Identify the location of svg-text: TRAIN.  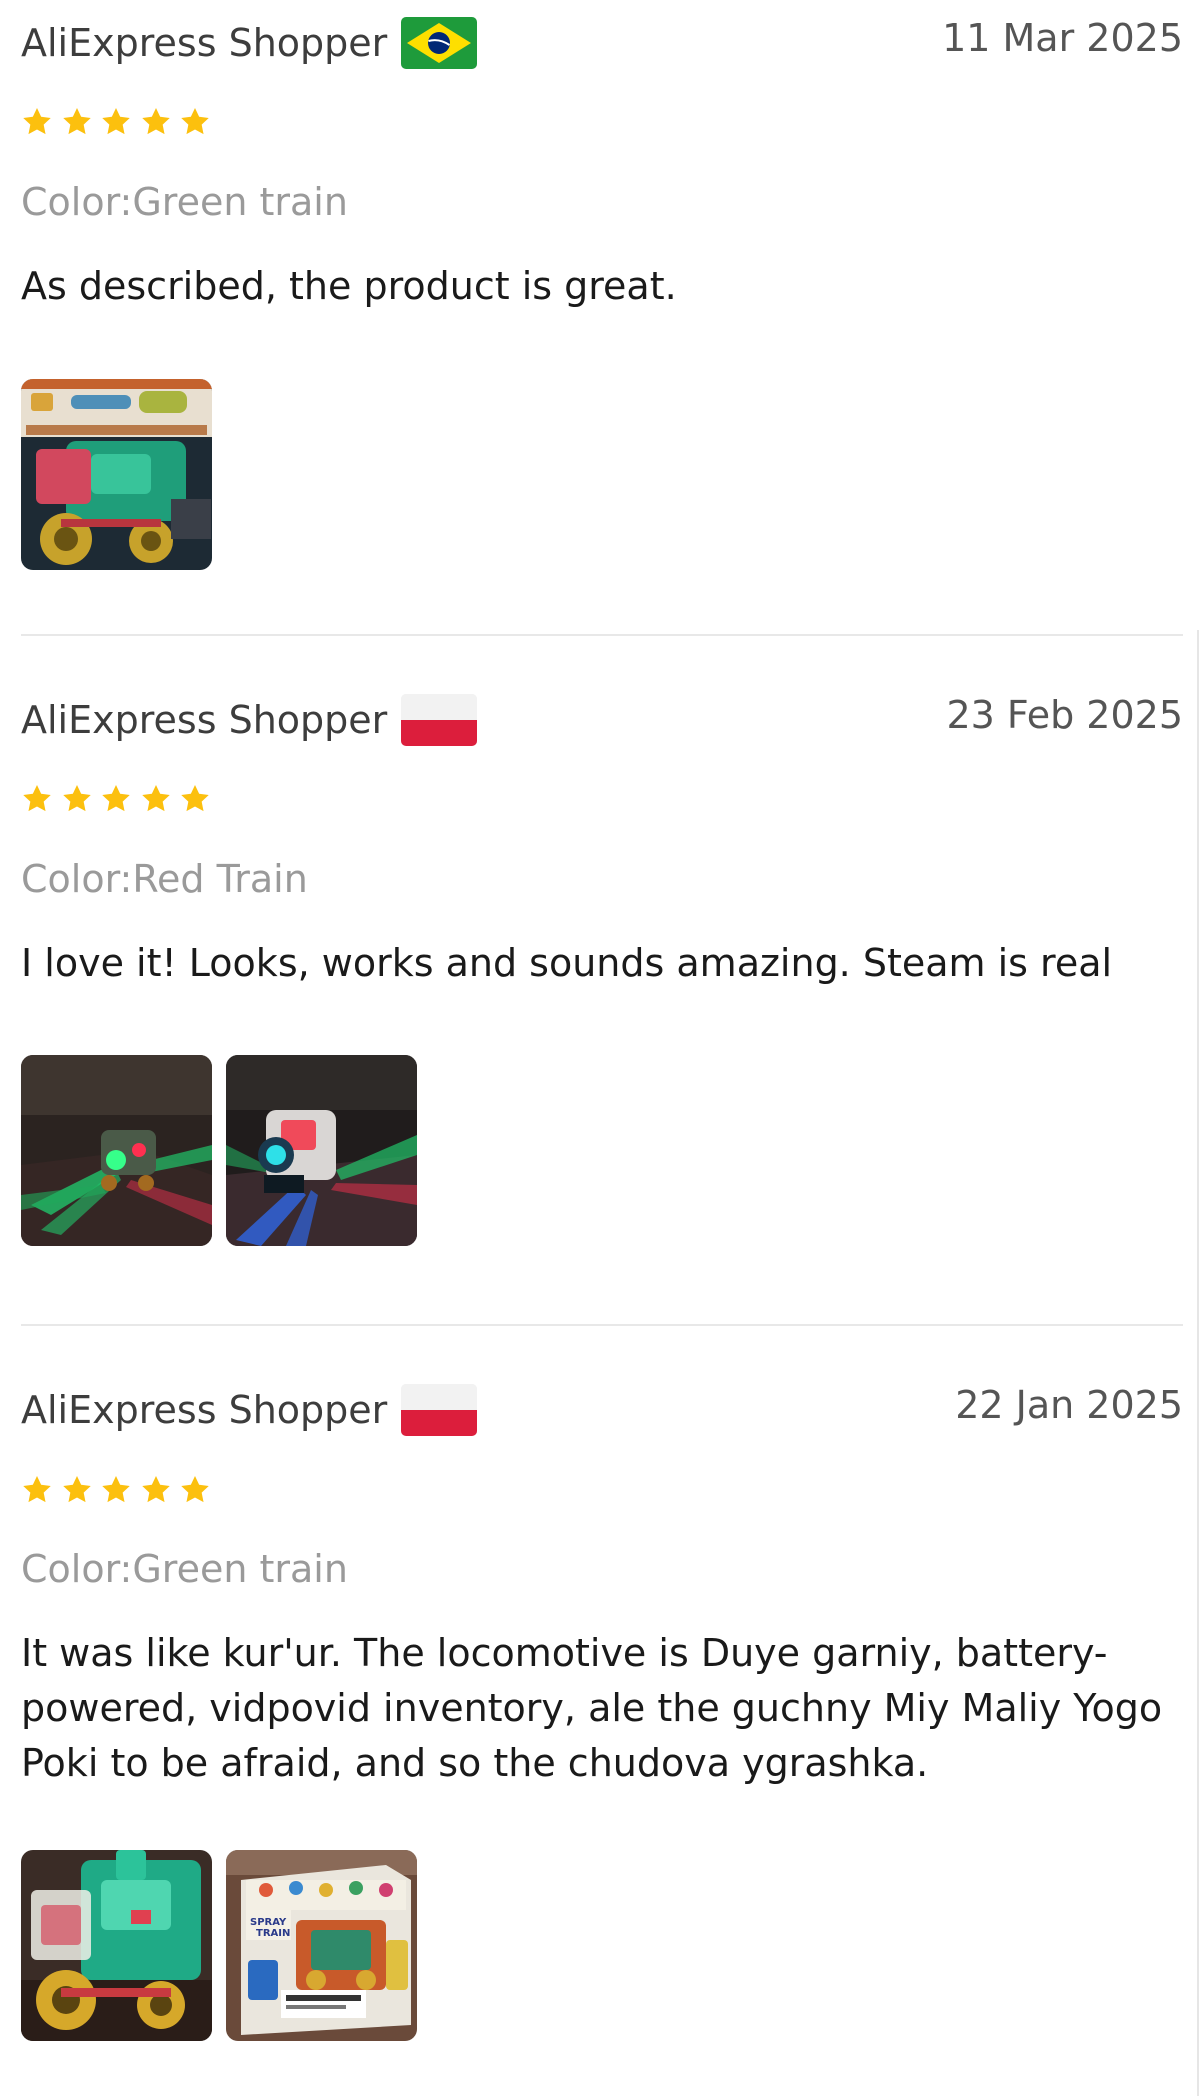
(273, 1933).